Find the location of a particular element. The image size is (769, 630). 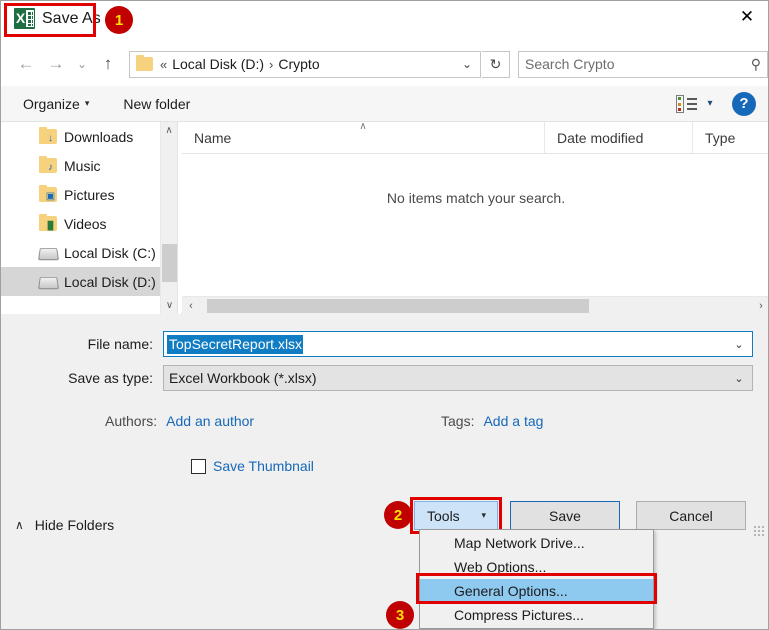

add-tag-link: Add a tag is located at coordinates (513, 421).